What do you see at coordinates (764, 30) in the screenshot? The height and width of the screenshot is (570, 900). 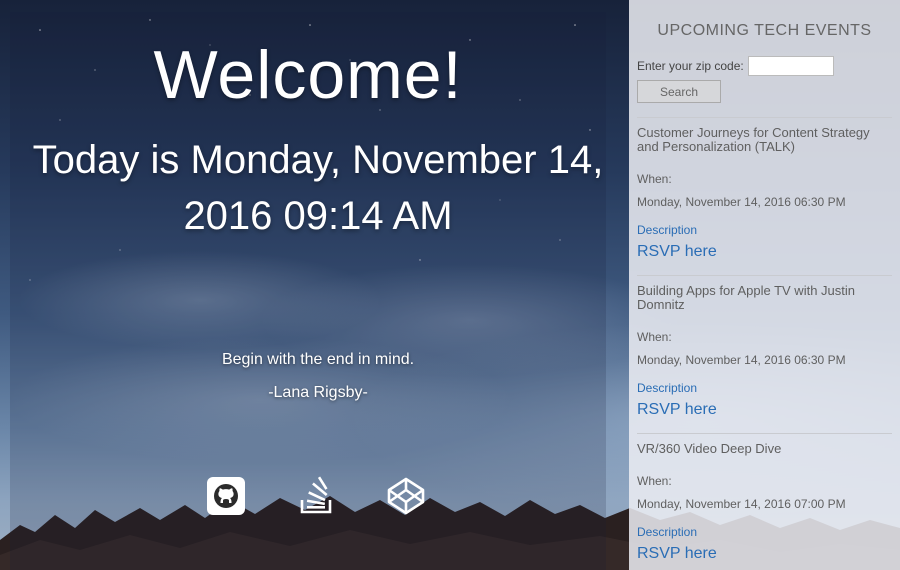 I see `sidebar-title: UPCOMING TECH EVENTS` at bounding box center [764, 30].